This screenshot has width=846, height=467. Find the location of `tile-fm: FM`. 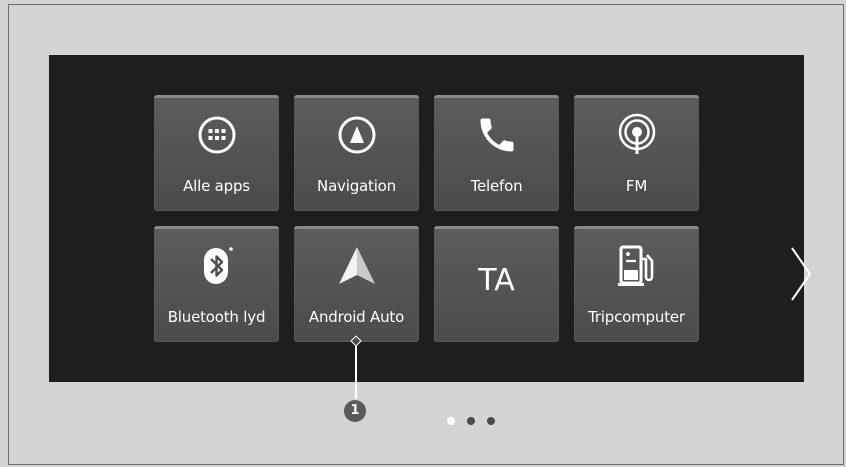

tile-fm: FM is located at coordinates (636, 153).